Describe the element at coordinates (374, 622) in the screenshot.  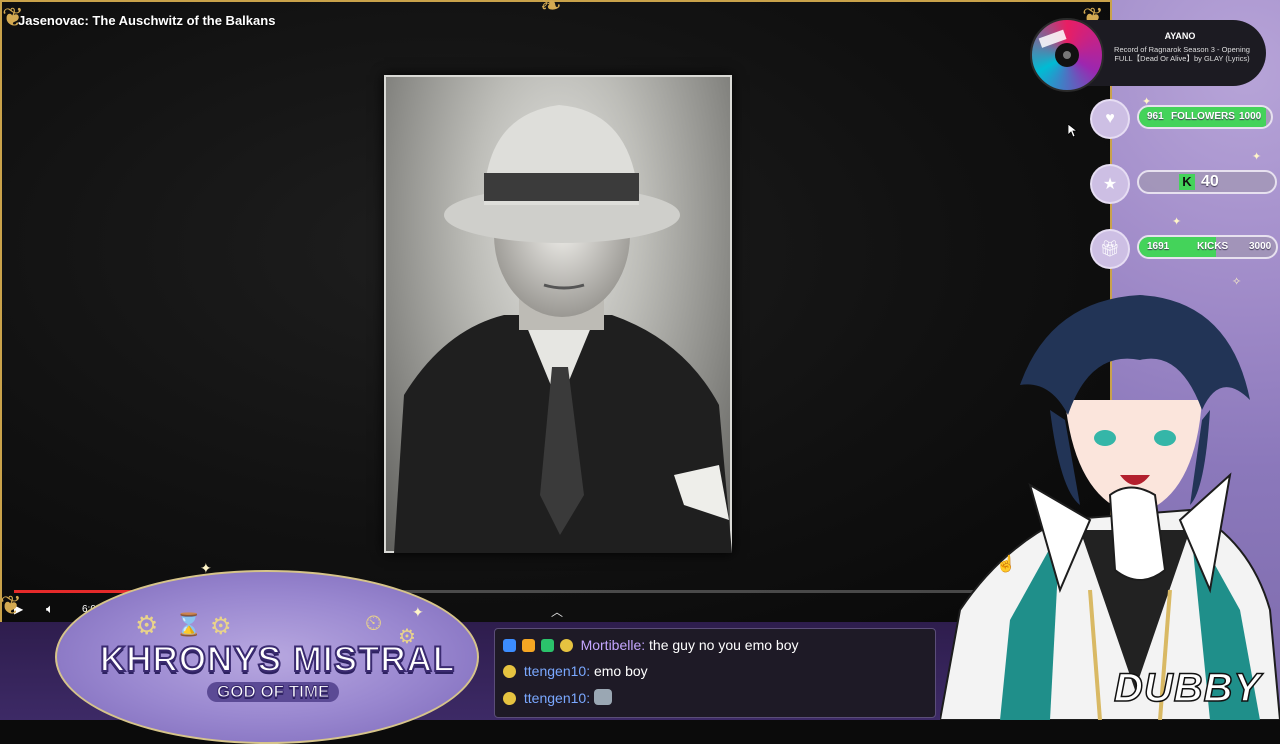
I see `clock-icon: ⏲` at that location.